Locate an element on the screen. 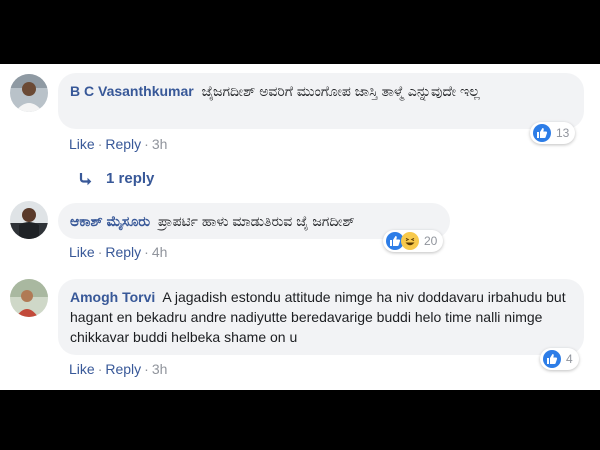 The image size is (600, 450). comment-text: ಪ್ರಾಪರ್ಟಿ ಹಾಳು ಮಾಡುತಿರುವ ಜೈ ಜಗದೀಶ್ is located at coordinates (256, 221).